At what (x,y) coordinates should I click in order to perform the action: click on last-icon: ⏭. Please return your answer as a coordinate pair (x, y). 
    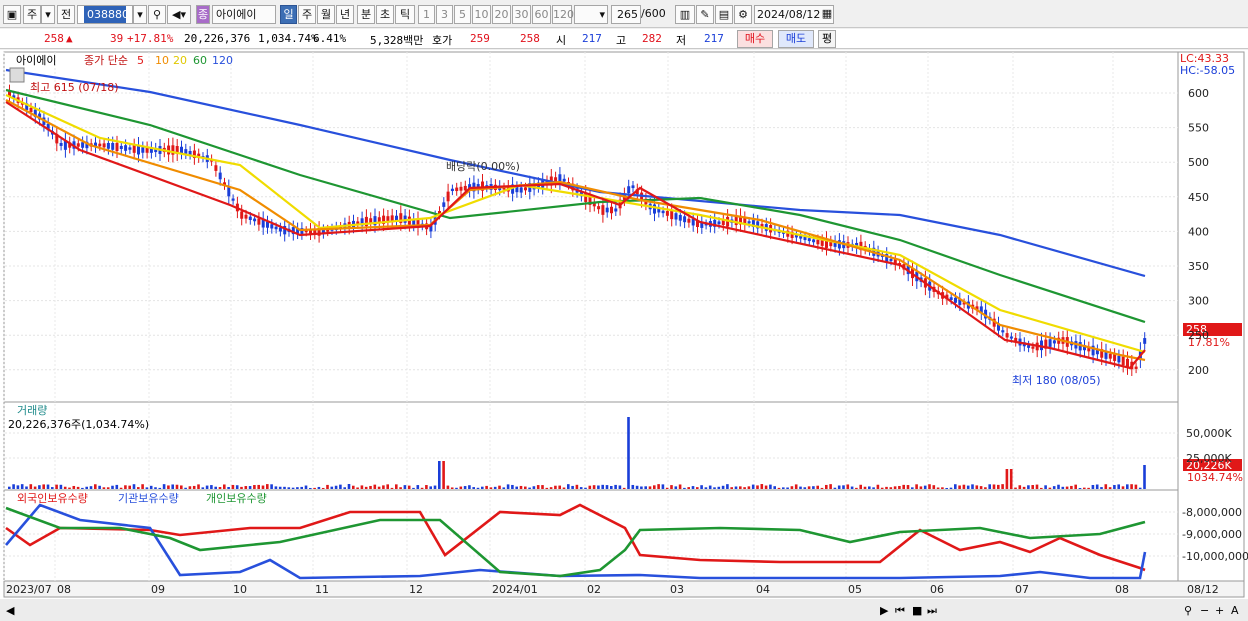
    Looking at the image, I should click on (932, 610).